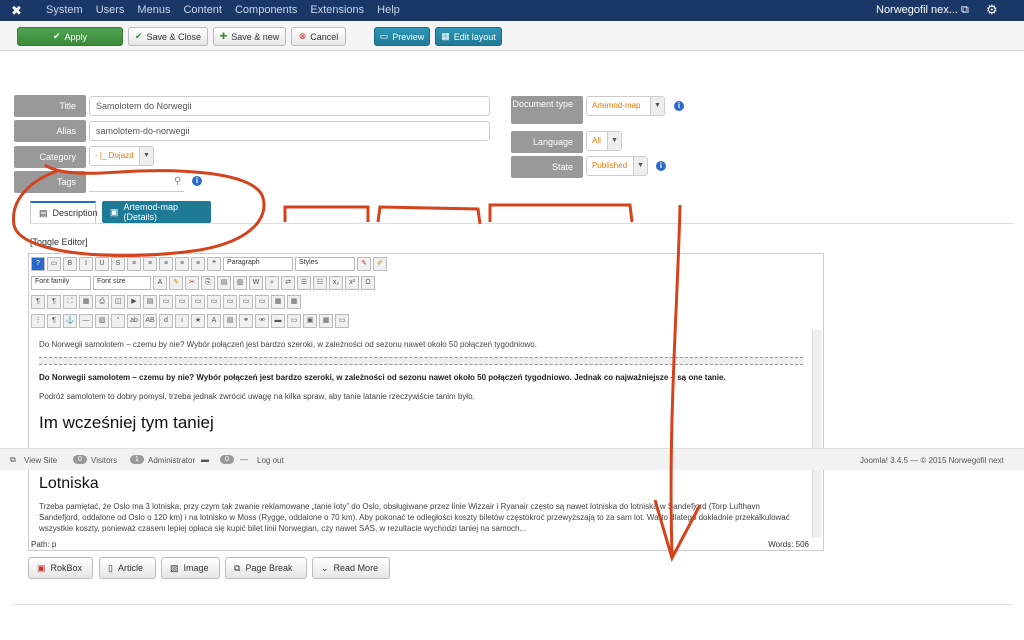 Image resolution: width=1024 pixels, height=640 pixels. I want to click on annotation-circle, so click(139, 210).